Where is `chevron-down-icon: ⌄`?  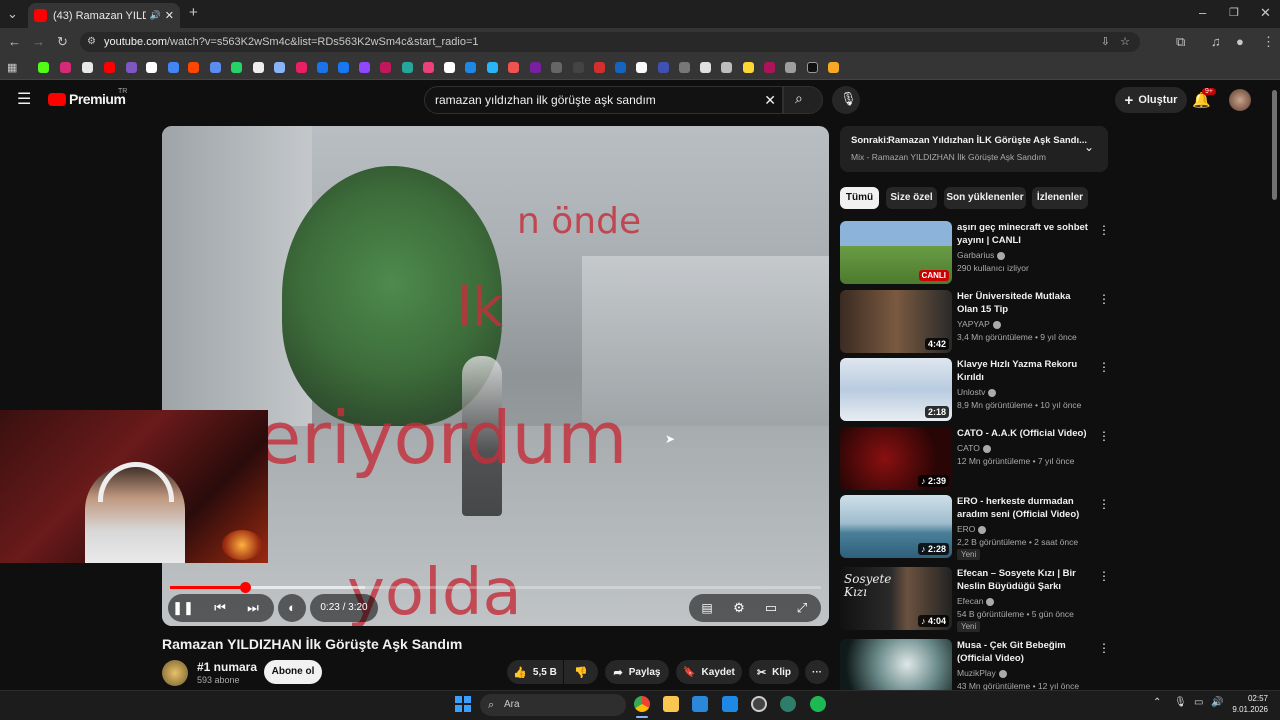
chevron-down-icon: ⌄ is located at coordinates (1089, 147).